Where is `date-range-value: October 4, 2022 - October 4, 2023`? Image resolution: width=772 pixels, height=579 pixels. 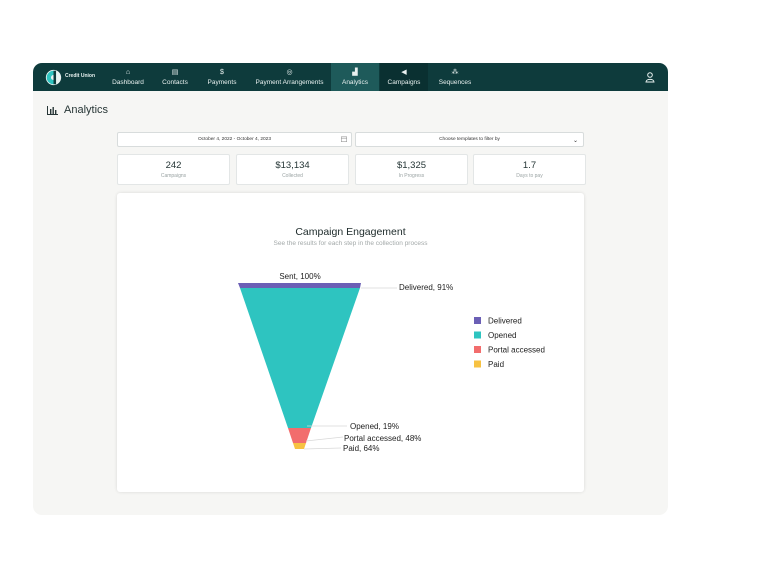
date-range-value: October 4, 2022 - October 4, 2023 is located at coordinates (234, 139).